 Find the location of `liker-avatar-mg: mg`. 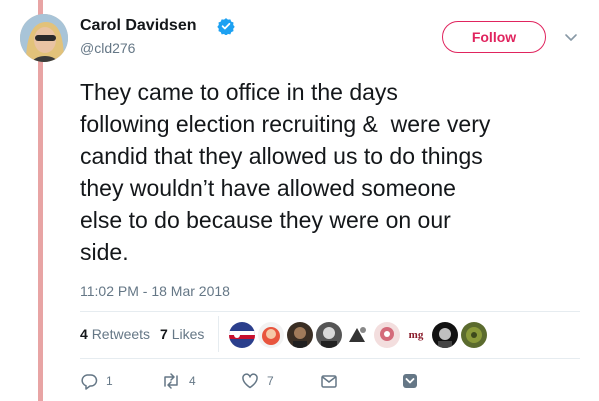

liker-avatar-mg: mg is located at coordinates (416, 335).